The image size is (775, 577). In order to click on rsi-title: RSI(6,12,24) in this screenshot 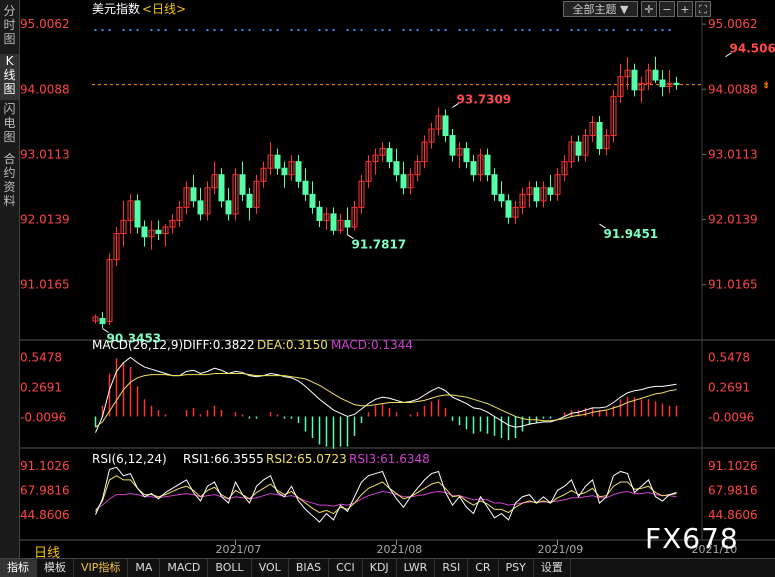, I will do `click(129, 459)`.